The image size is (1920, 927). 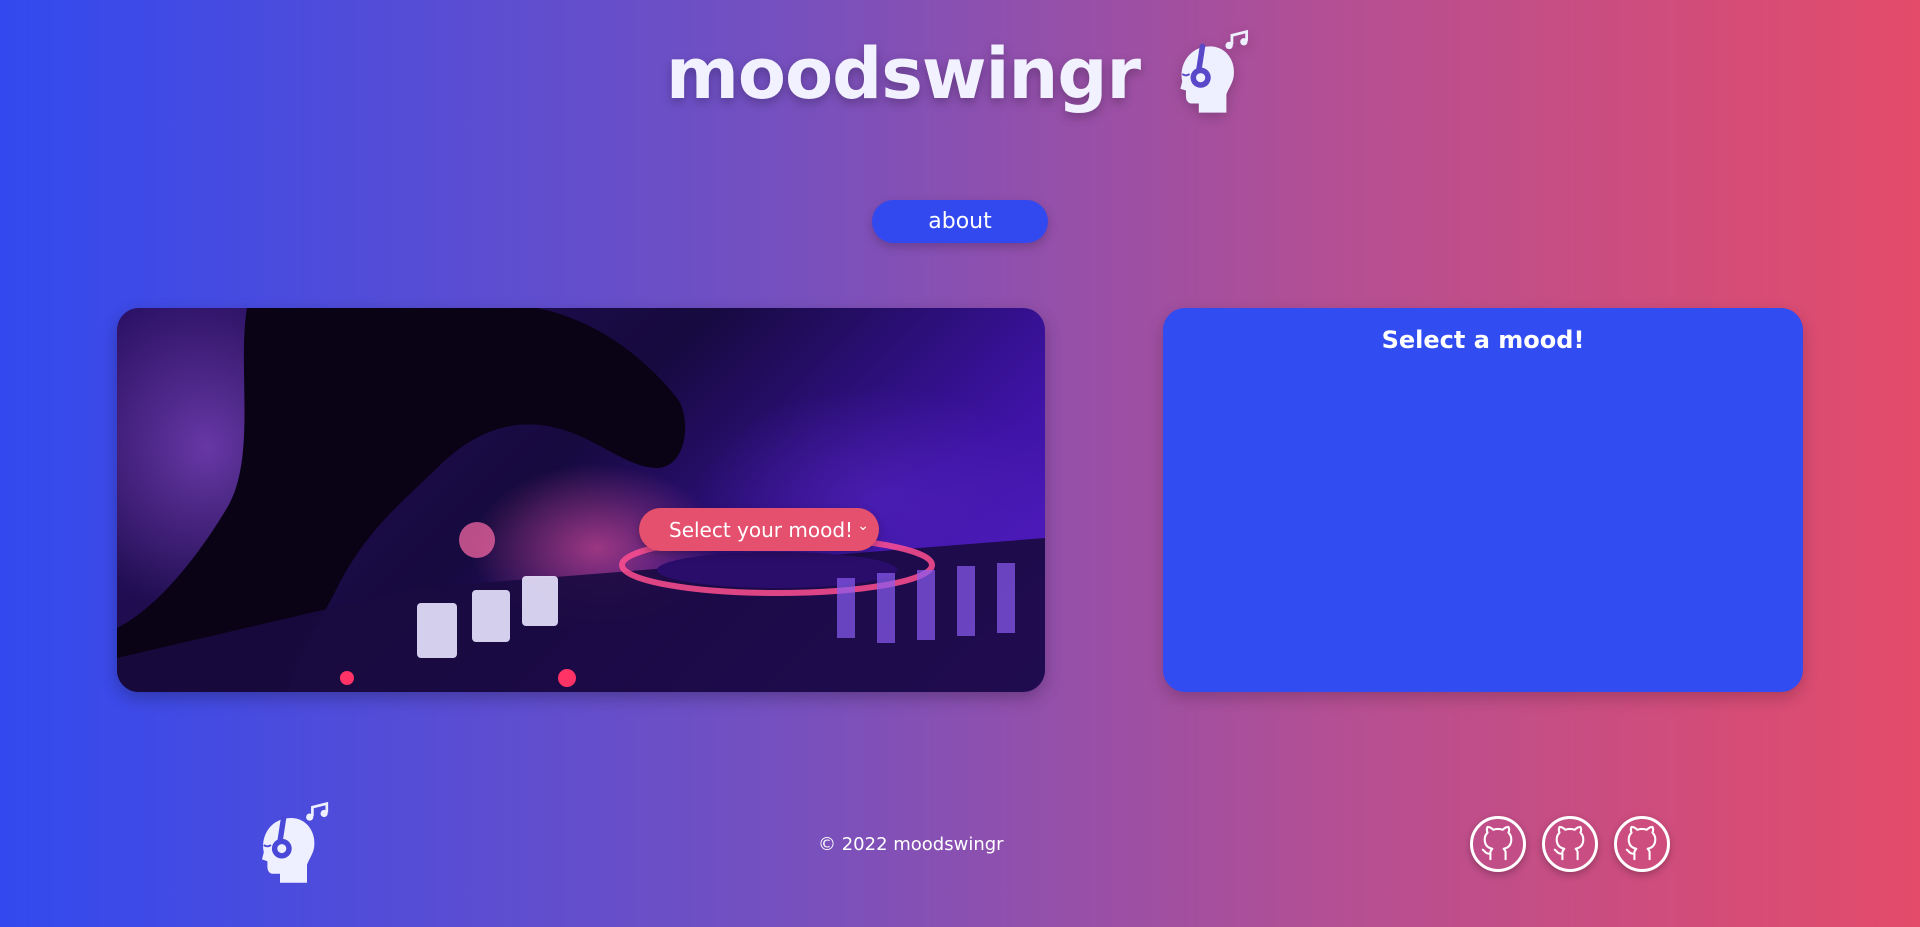 What do you see at coordinates (903, 74) in the screenshot?
I see `brand-title: moodswingr` at bounding box center [903, 74].